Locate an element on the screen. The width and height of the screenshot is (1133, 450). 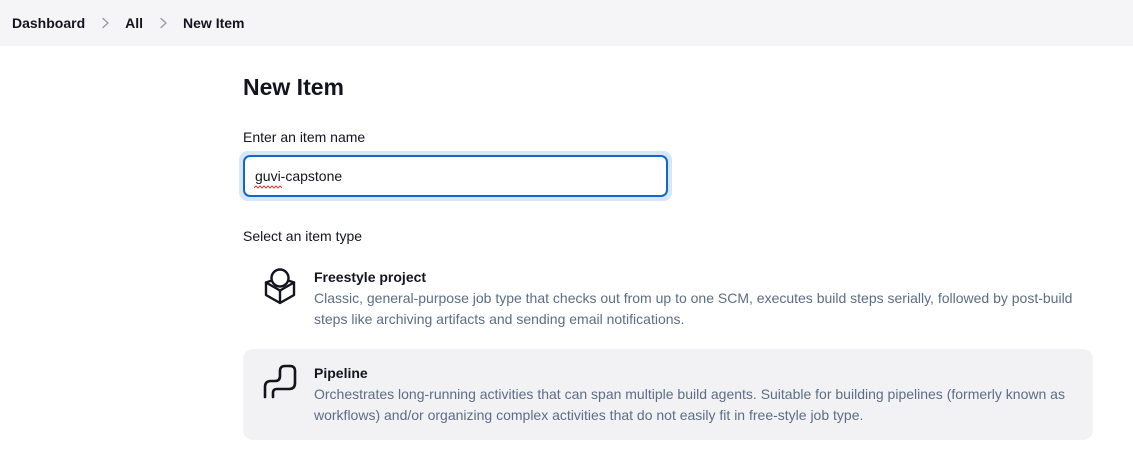
breadcrumb-current: New Item is located at coordinates (214, 23).